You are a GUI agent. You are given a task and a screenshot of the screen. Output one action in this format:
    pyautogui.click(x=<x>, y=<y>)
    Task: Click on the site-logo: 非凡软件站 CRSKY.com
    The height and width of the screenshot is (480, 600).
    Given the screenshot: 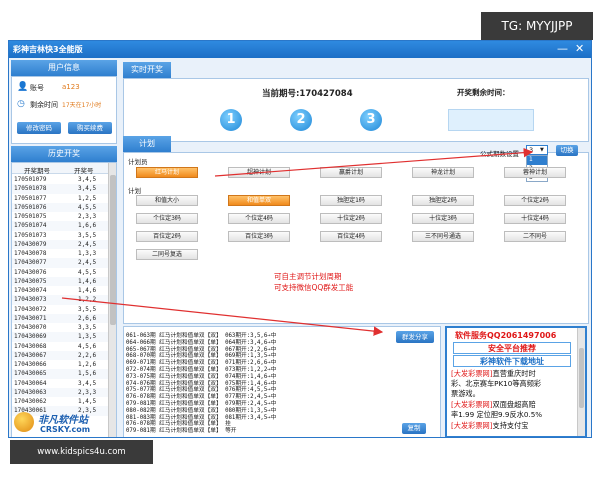 What is the action you would take?
    pyautogui.click(x=57, y=423)
    